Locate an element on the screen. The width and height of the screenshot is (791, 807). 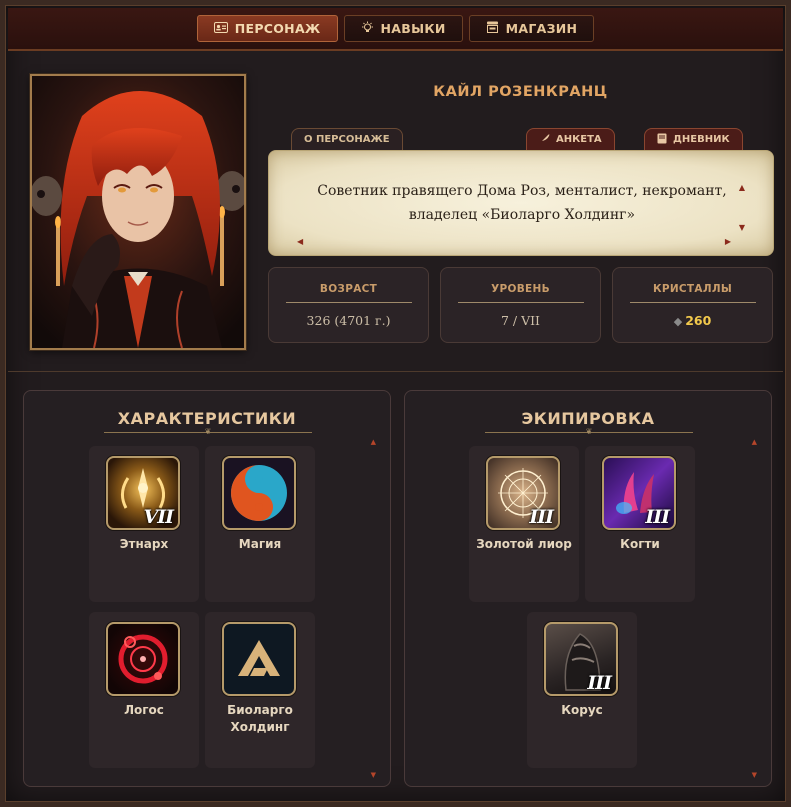
characteristics-title: ХАРАКТЕРИСТИКИ is located at coordinates (207, 418).